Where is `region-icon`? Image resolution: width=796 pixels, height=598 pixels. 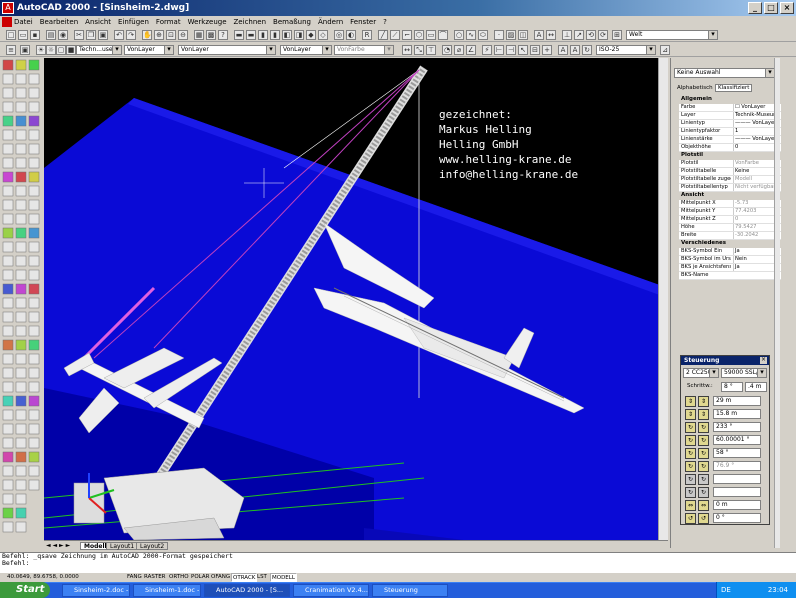
region-icon is located at coordinates (8, 233).